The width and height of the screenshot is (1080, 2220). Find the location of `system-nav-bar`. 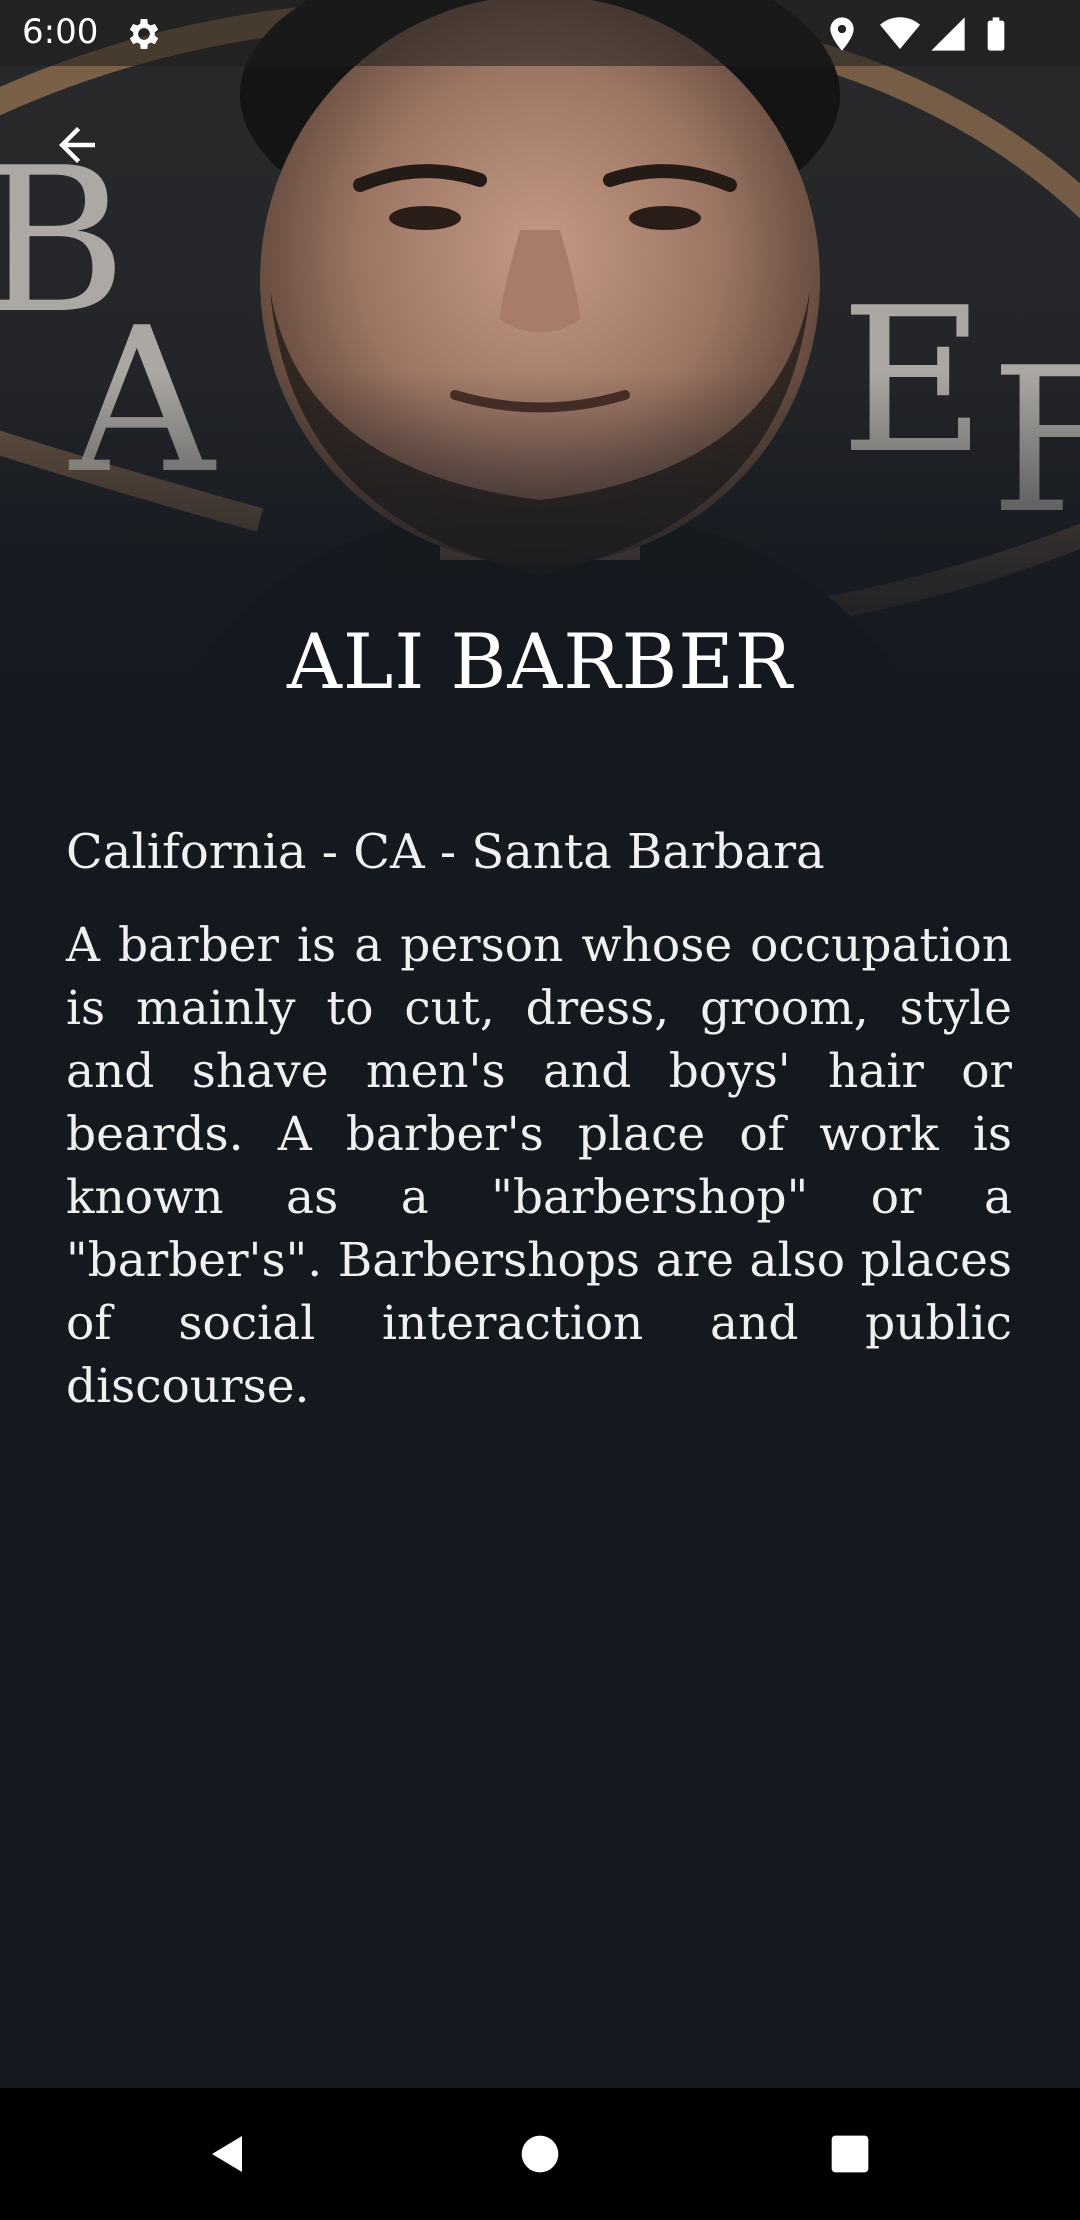

system-nav-bar is located at coordinates (540, 2154).